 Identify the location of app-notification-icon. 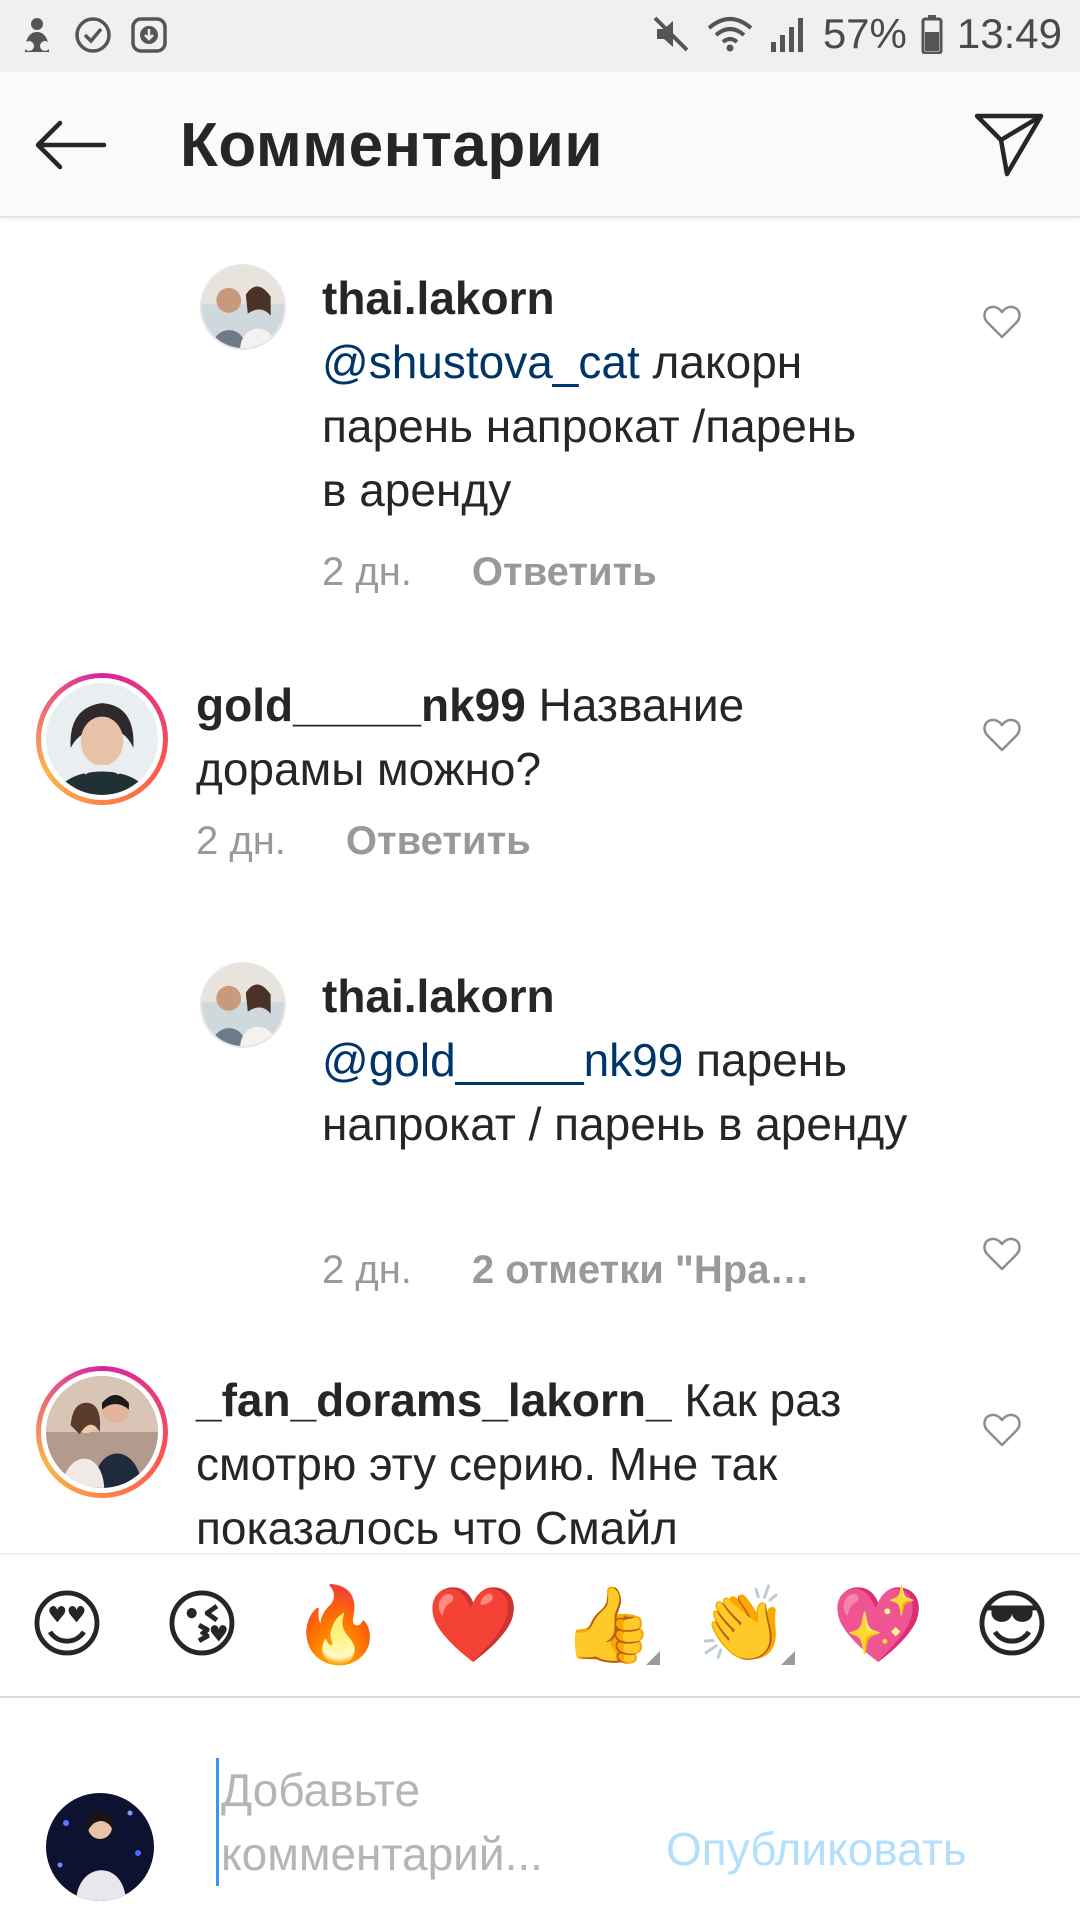
(37, 35).